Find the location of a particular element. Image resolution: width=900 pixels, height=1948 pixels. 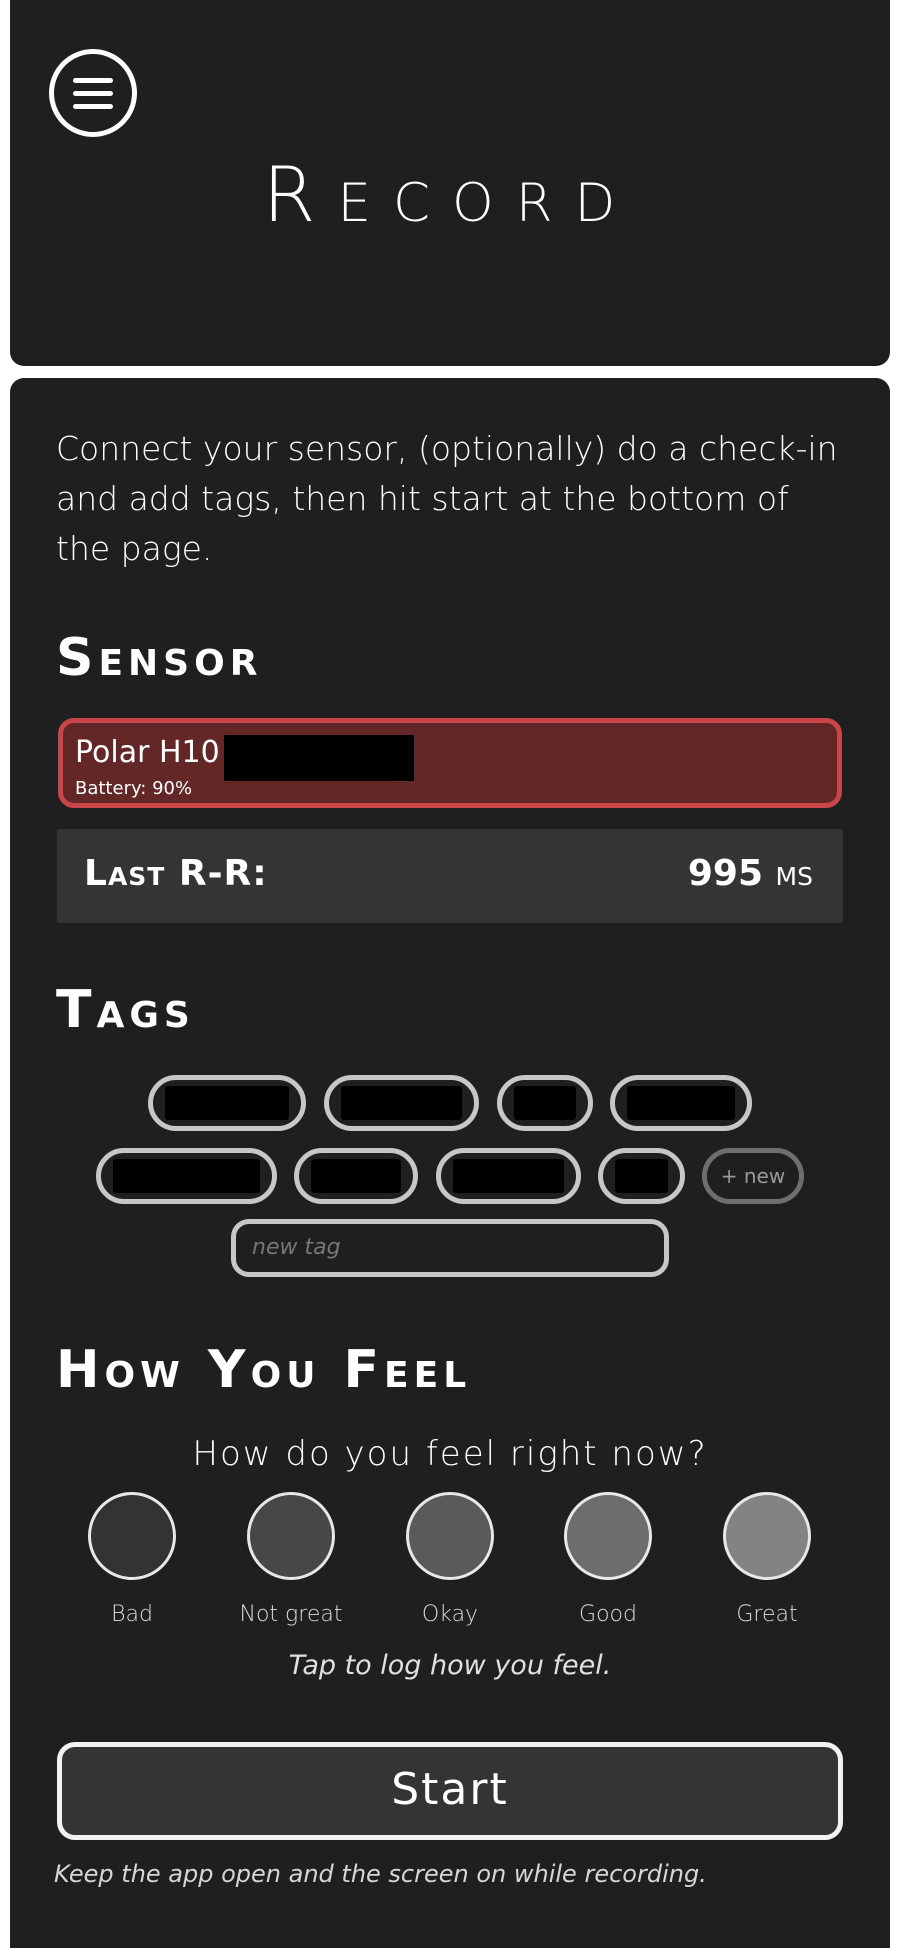

feel-option-great: Great is located at coordinates (767, 1559).